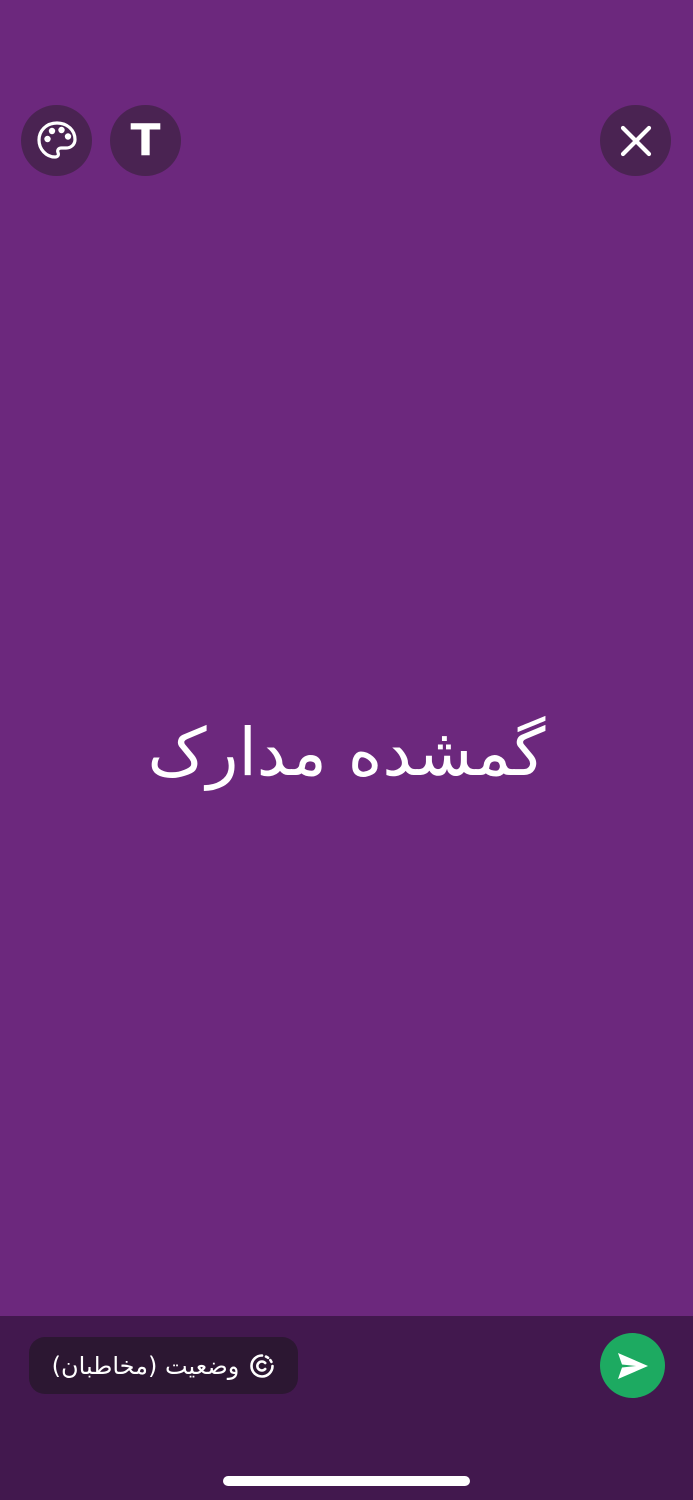 The width and height of the screenshot is (693, 1500). I want to click on home-indicator, so click(346, 1481).